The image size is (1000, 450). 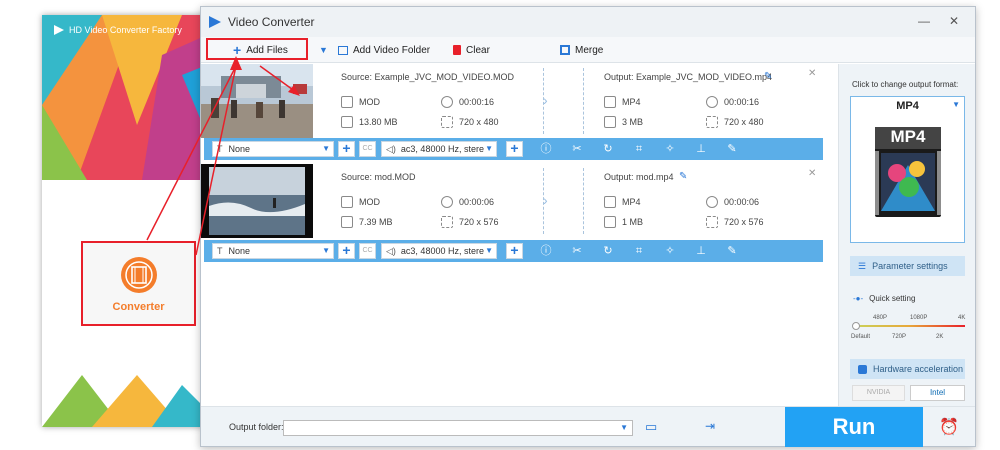 What do you see at coordinates (651, 427) in the screenshot?
I see `open-folder-icon: ▭` at bounding box center [651, 427].